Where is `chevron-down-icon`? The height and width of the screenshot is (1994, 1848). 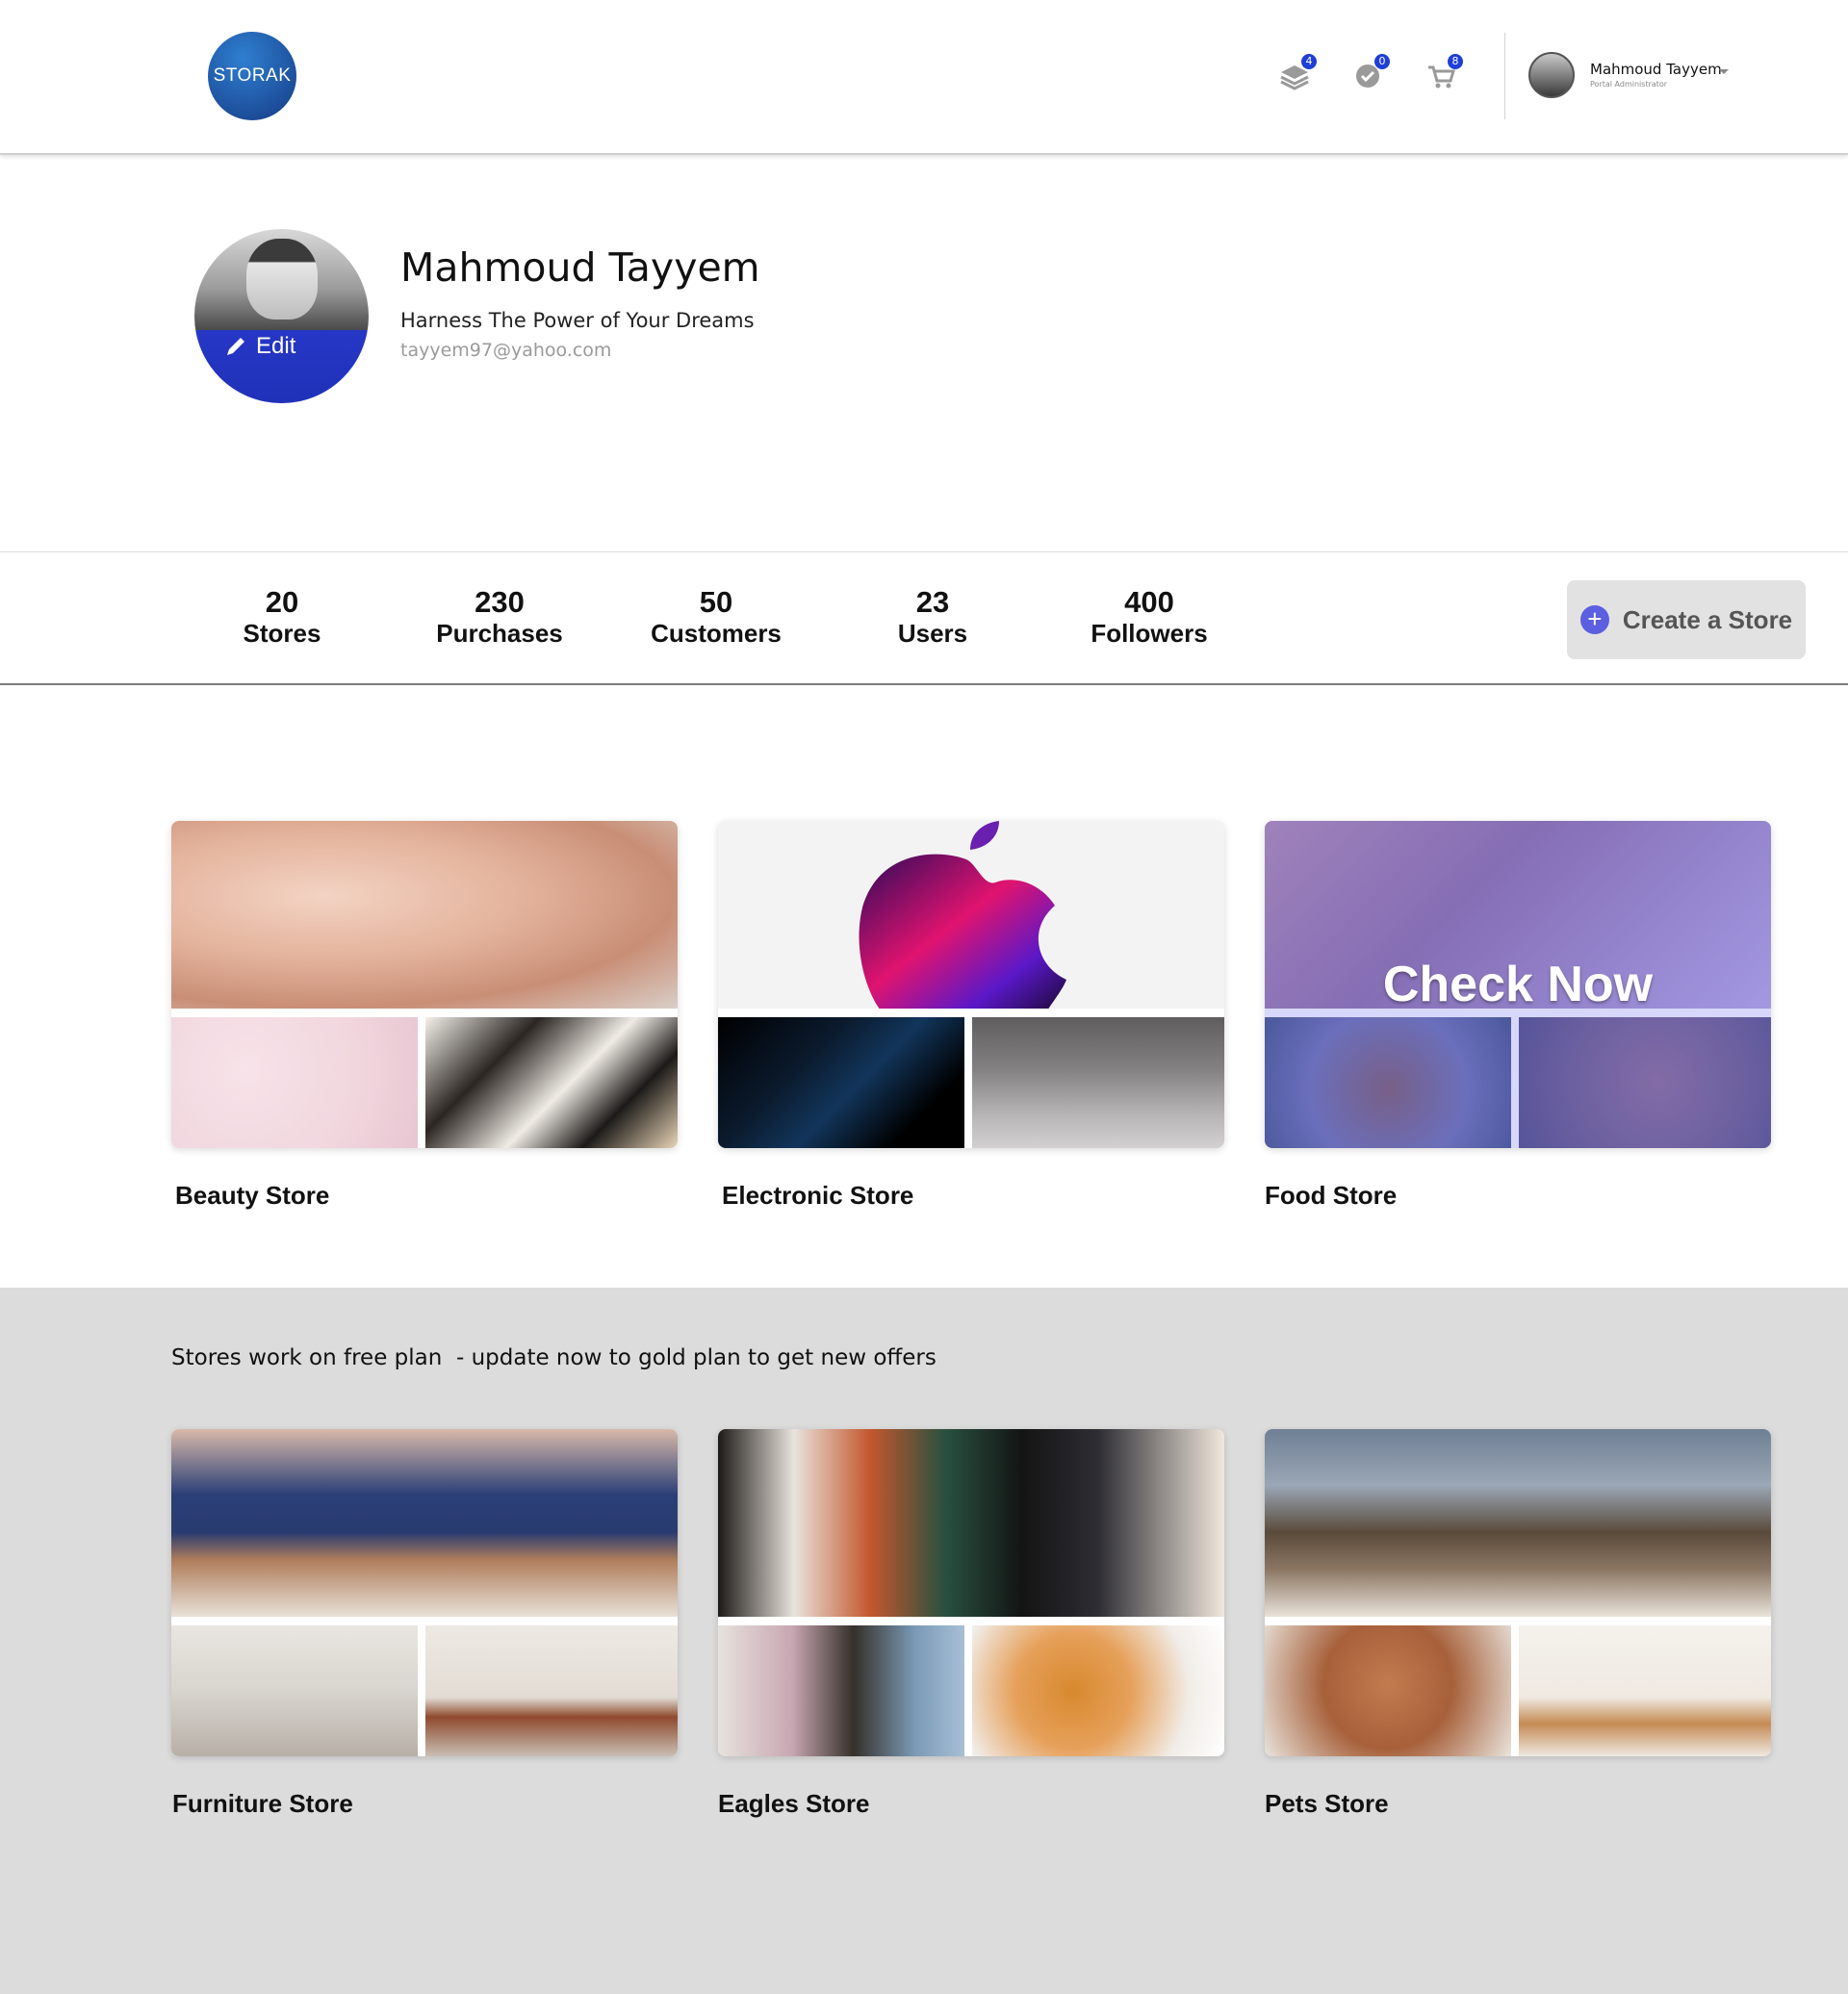
chevron-down-icon is located at coordinates (1724, 71).